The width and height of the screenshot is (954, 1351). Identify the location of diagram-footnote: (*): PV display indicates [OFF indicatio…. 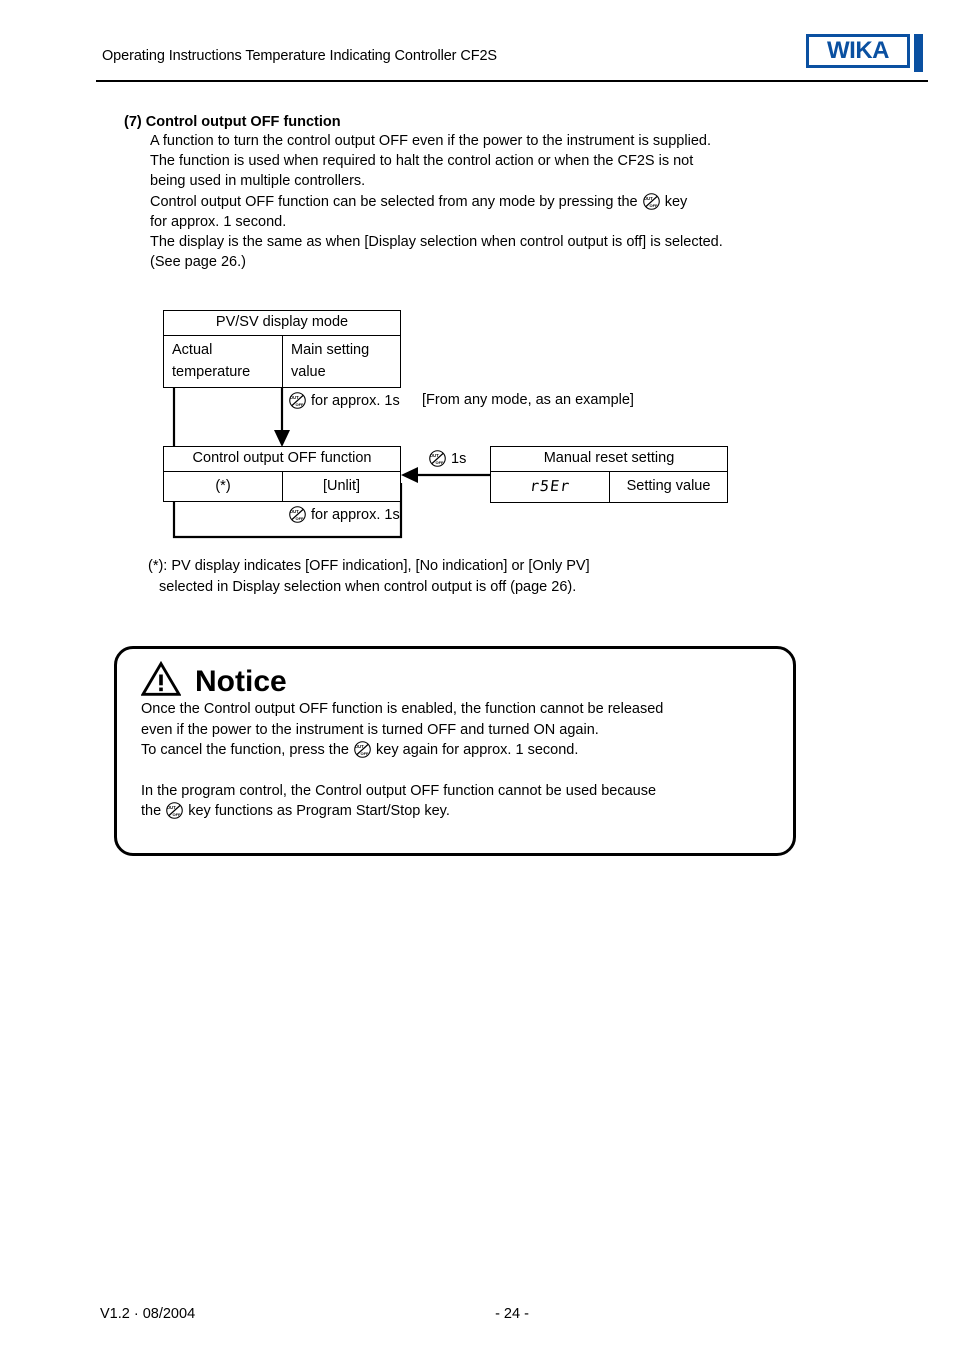
(369, 576).